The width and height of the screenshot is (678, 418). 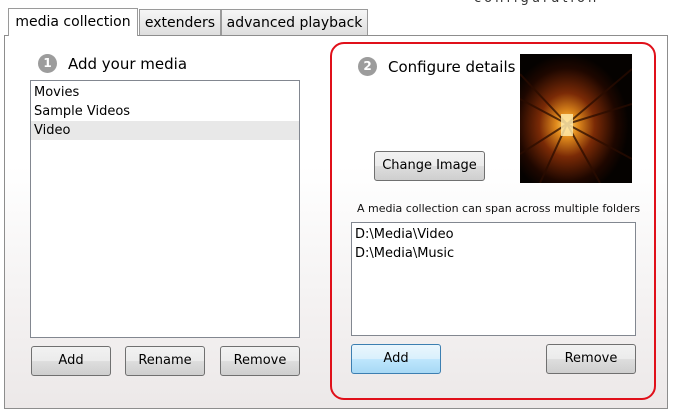 What do you see at coordinates (128, 63) in the screenshot?
I see `section-heading: Add your media` at bounding box center [128, 63].